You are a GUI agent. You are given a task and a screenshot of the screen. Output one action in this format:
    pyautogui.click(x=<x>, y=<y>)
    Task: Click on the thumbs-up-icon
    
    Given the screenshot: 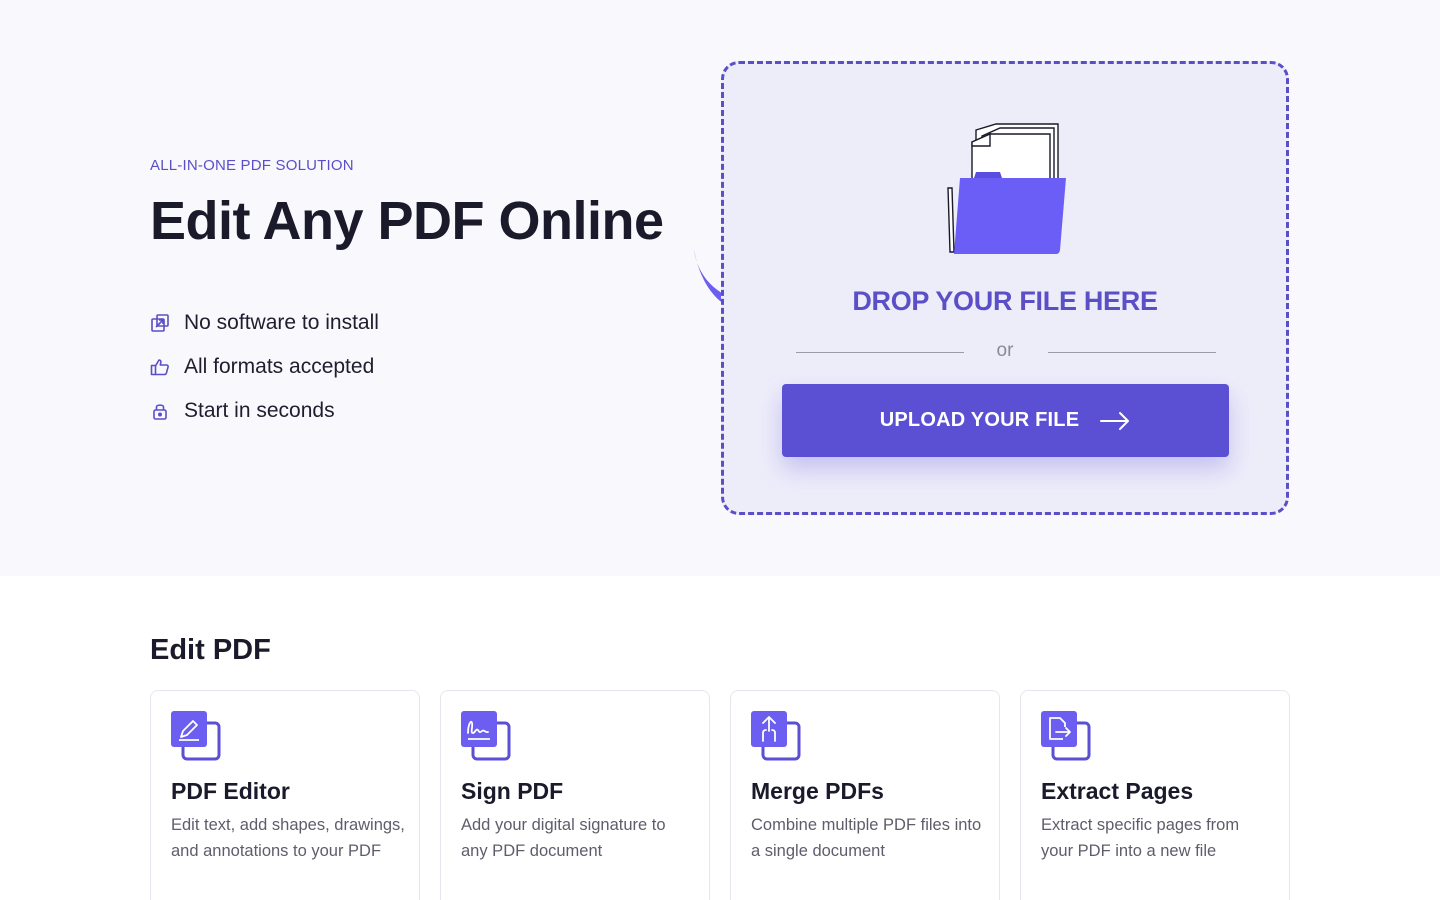 What is the action you would take?
    pyautogui.click(x=160, y=367)
    